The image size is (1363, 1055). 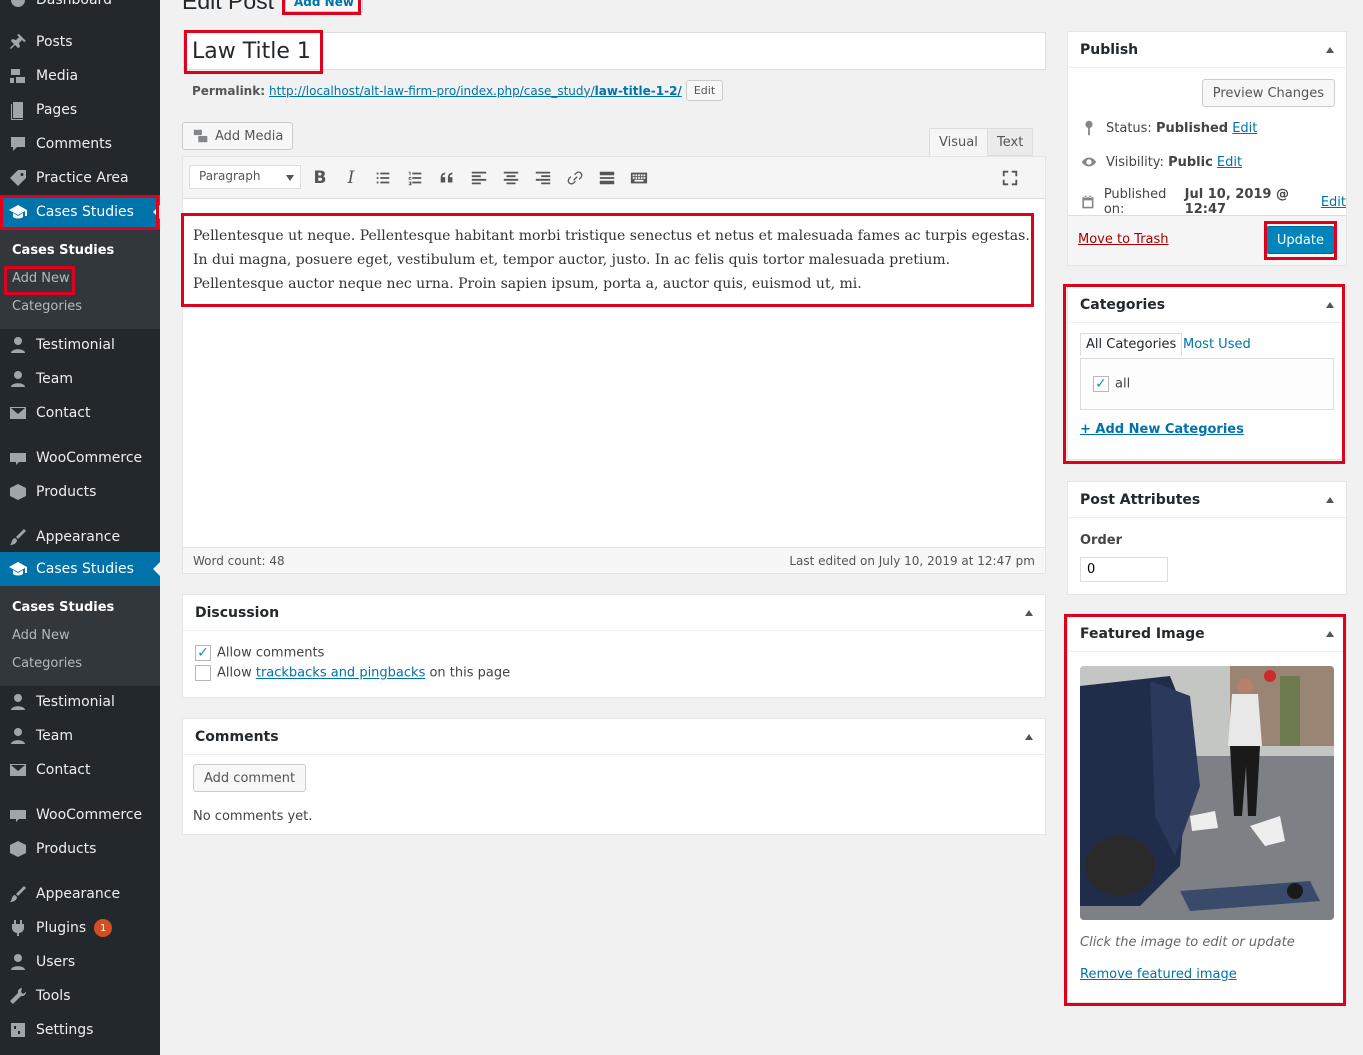 I want to click on menu-products: Products, so click(x=80, y=492).